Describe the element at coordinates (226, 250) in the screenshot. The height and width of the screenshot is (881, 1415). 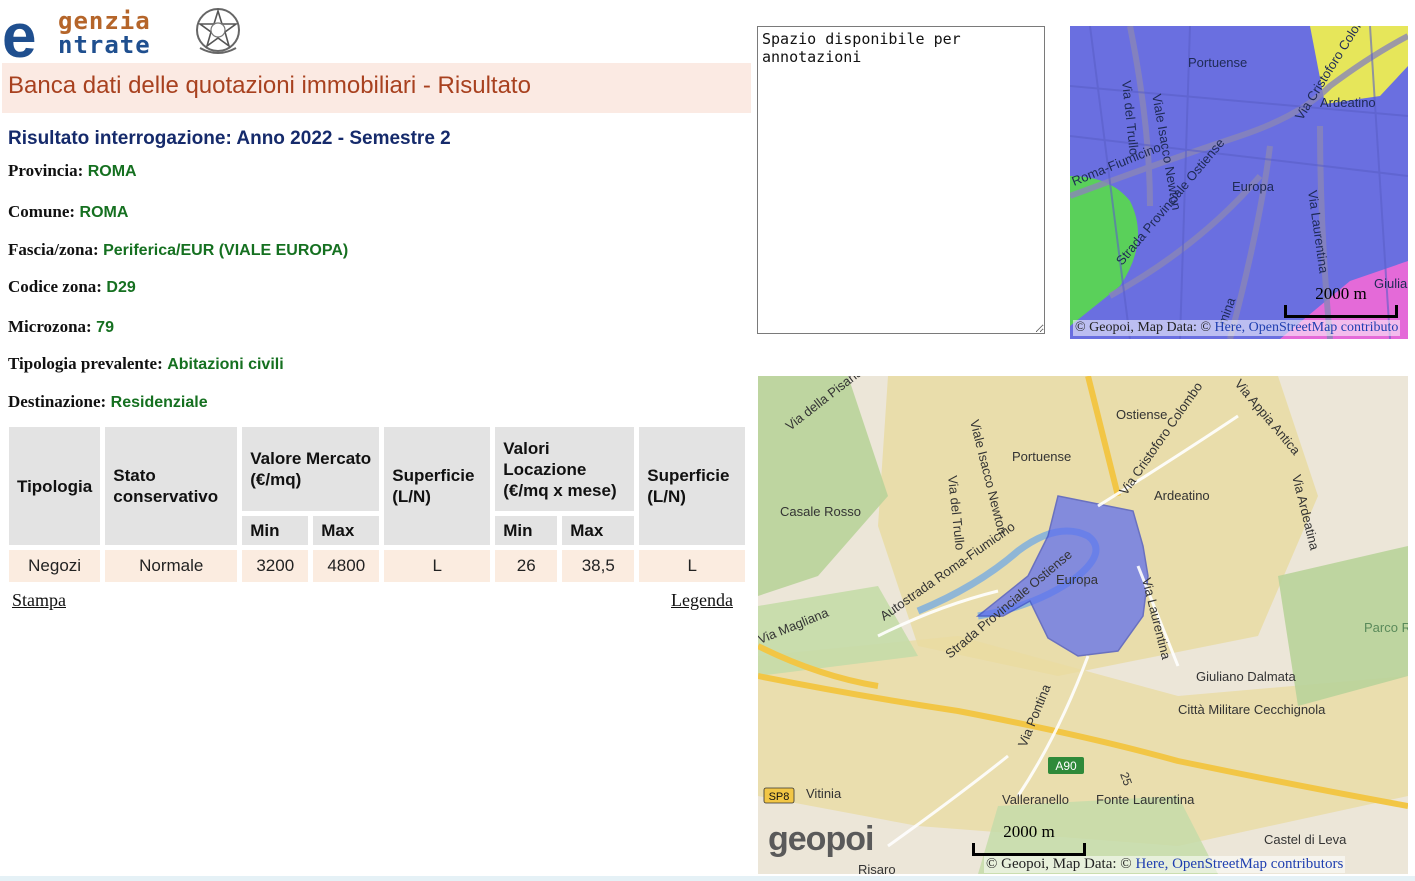
I see `field-fascia-value: Periferica/EUR (VIALE EUROPA)` at that location.